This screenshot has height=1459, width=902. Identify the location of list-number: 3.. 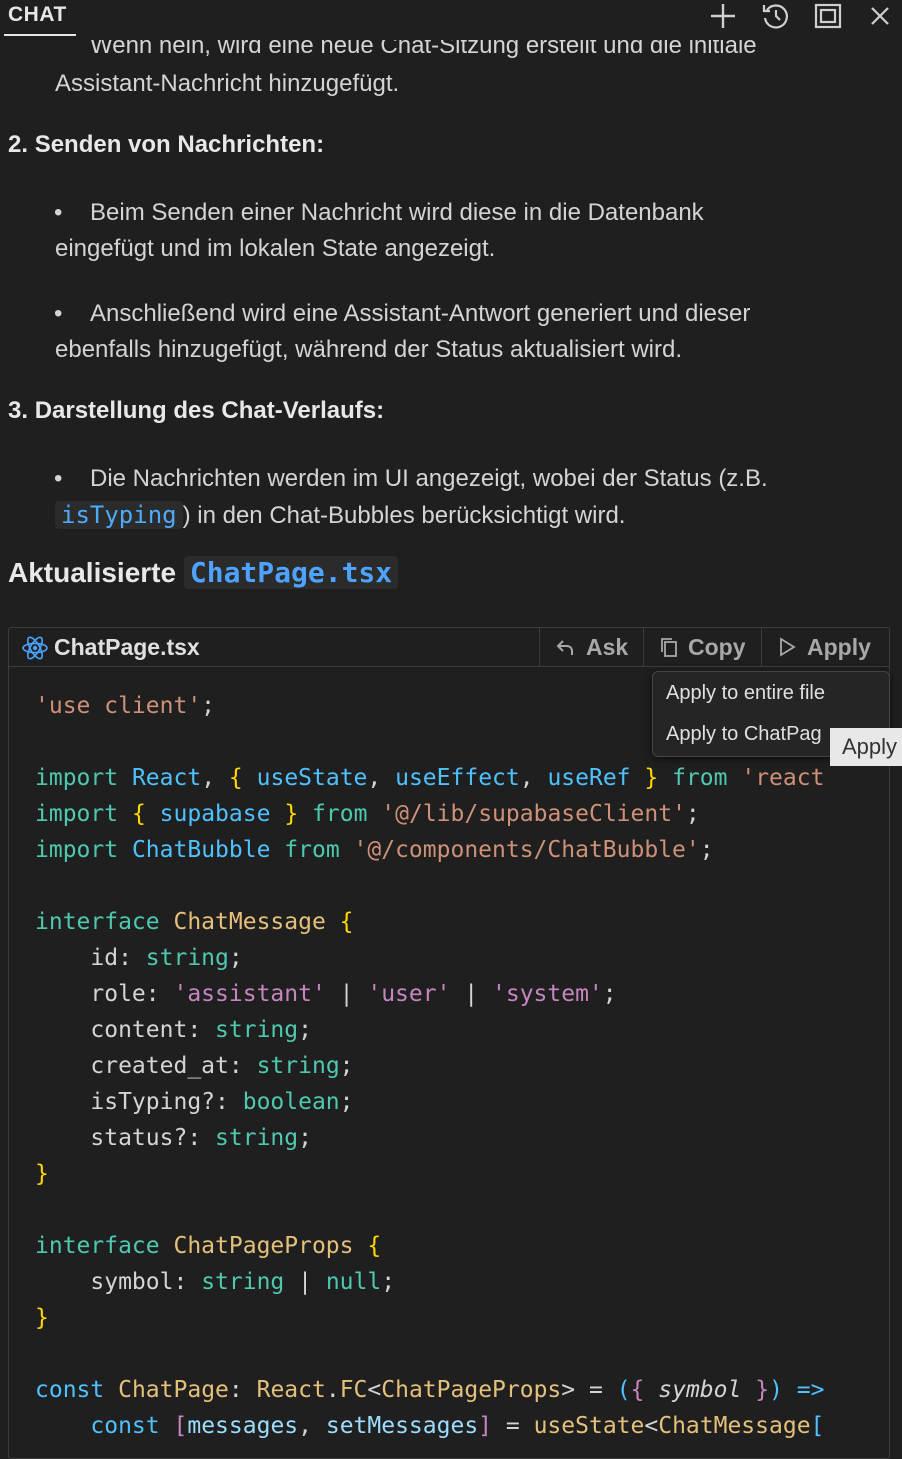
(18, 410).